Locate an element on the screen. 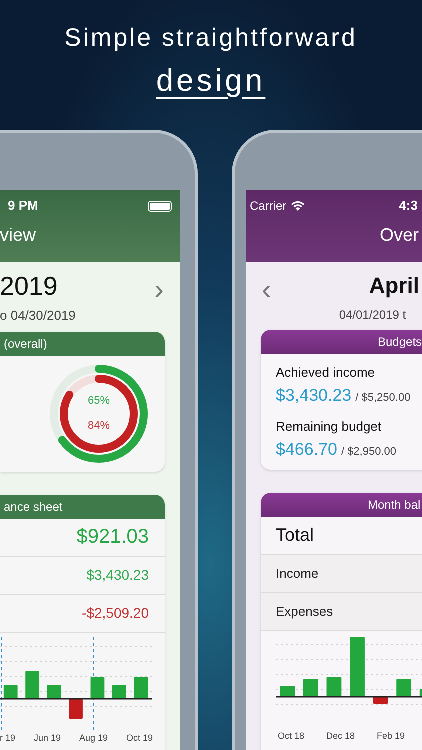 Image resolution: width=422 pixels, height=750 pixels. card-title: Month bal is located at coordinates (341, 505).